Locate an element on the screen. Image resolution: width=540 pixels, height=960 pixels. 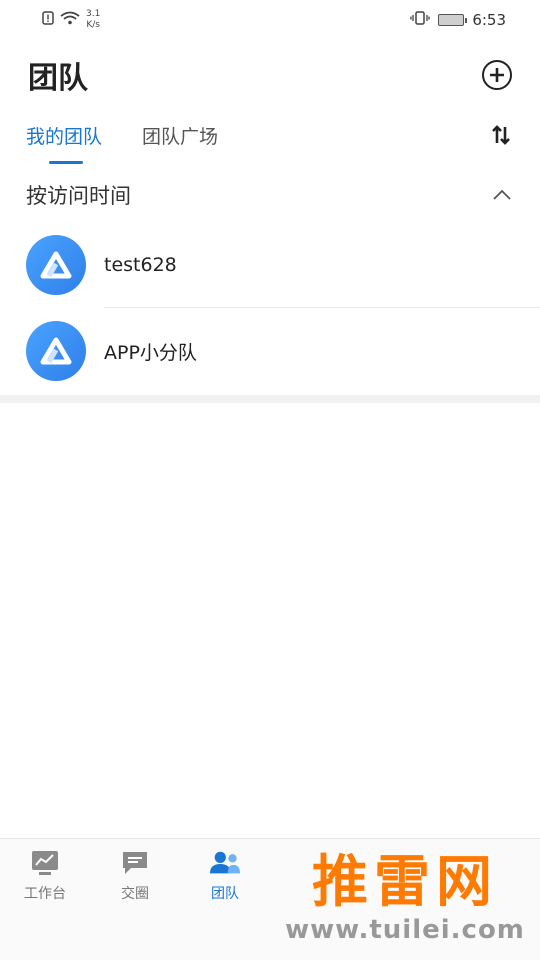
bottom-nav: 工作台 交圈 团队 推雷网 www.tuilei.com is located at coordinates (270, 899).